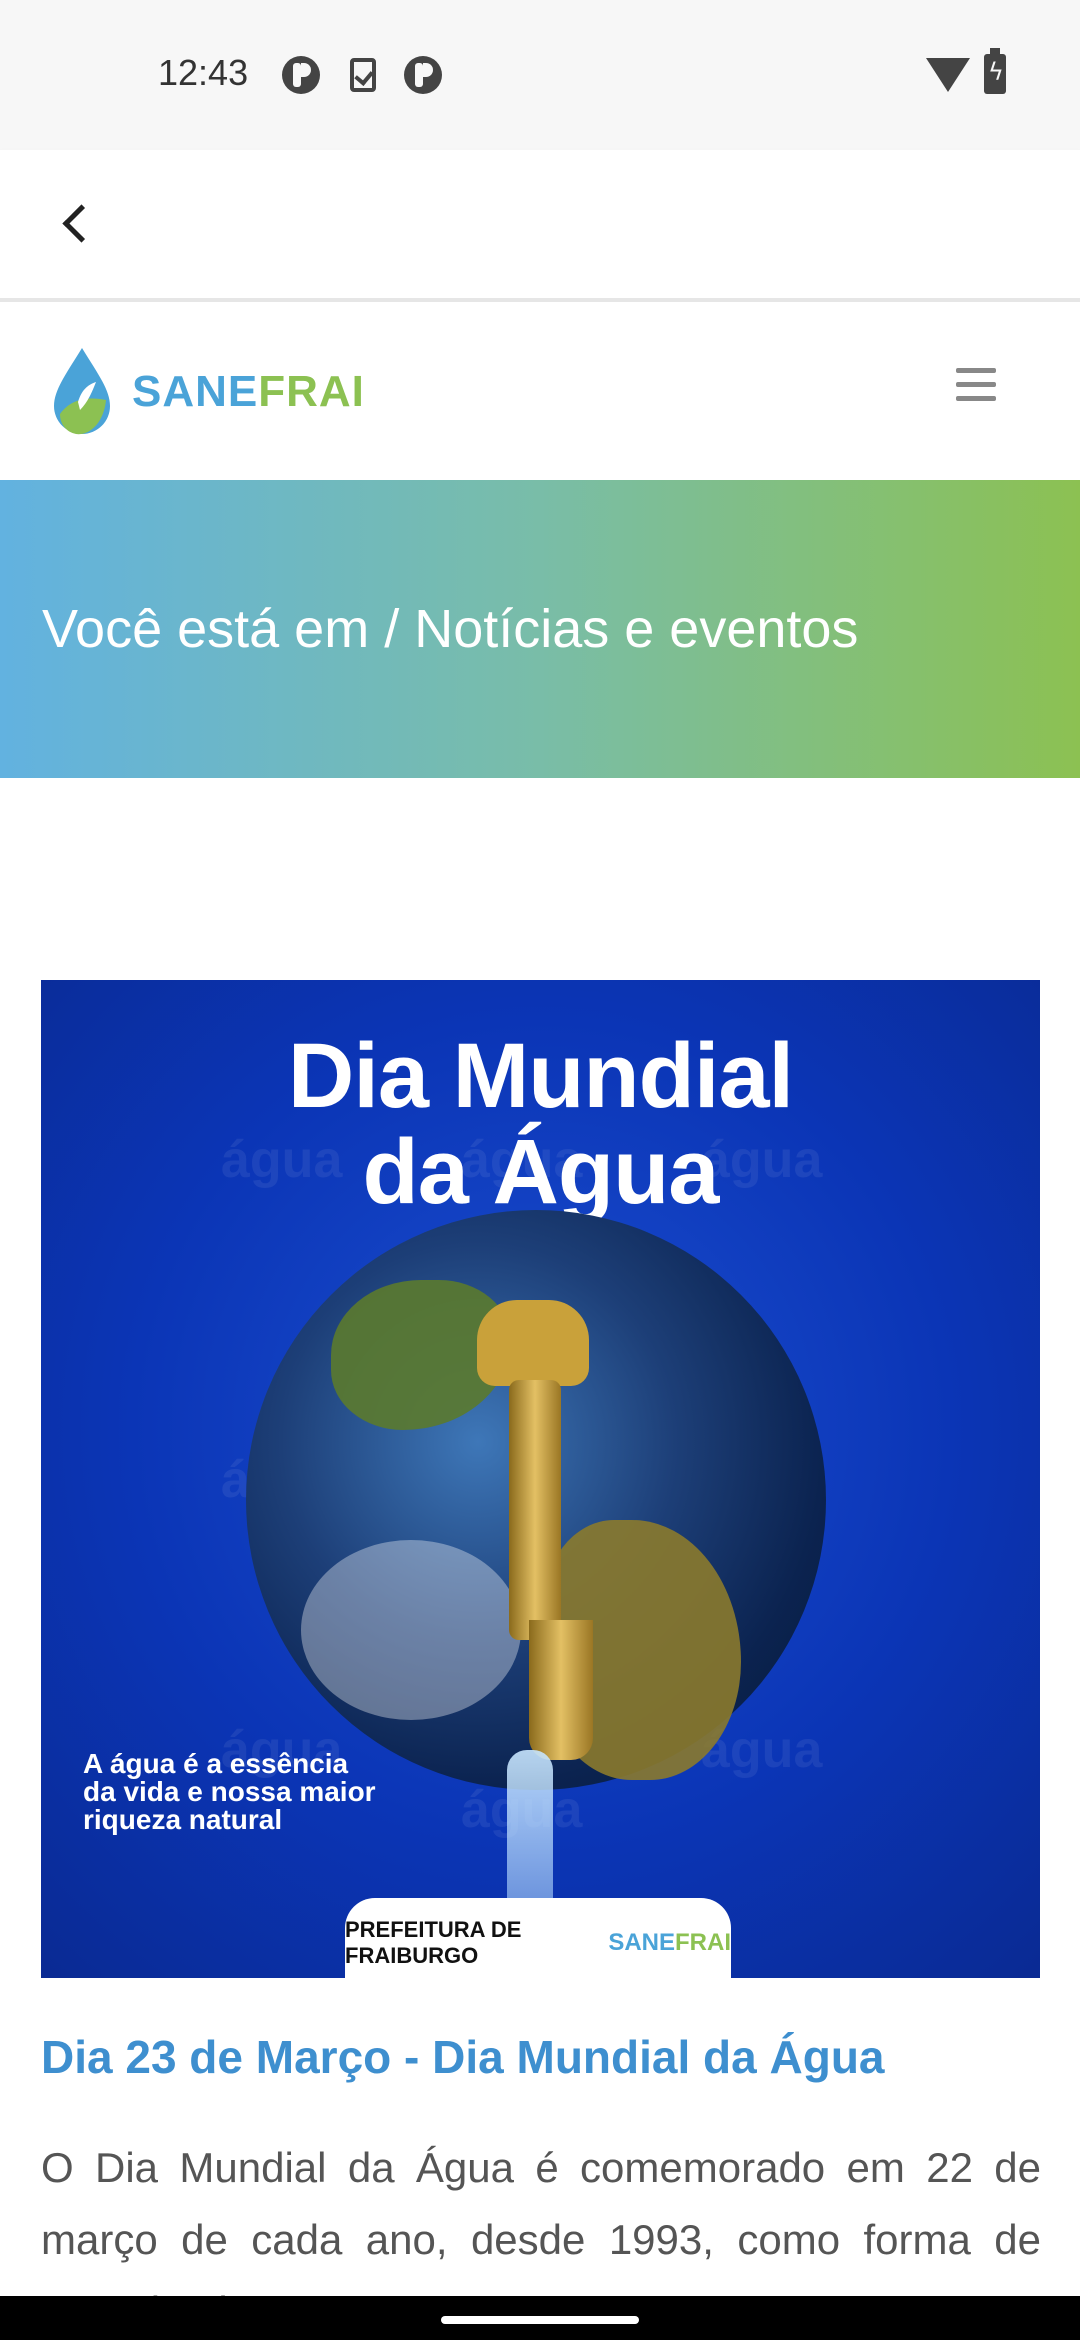  I want to click on site-header: SANEFRAI, so click(540, 391).